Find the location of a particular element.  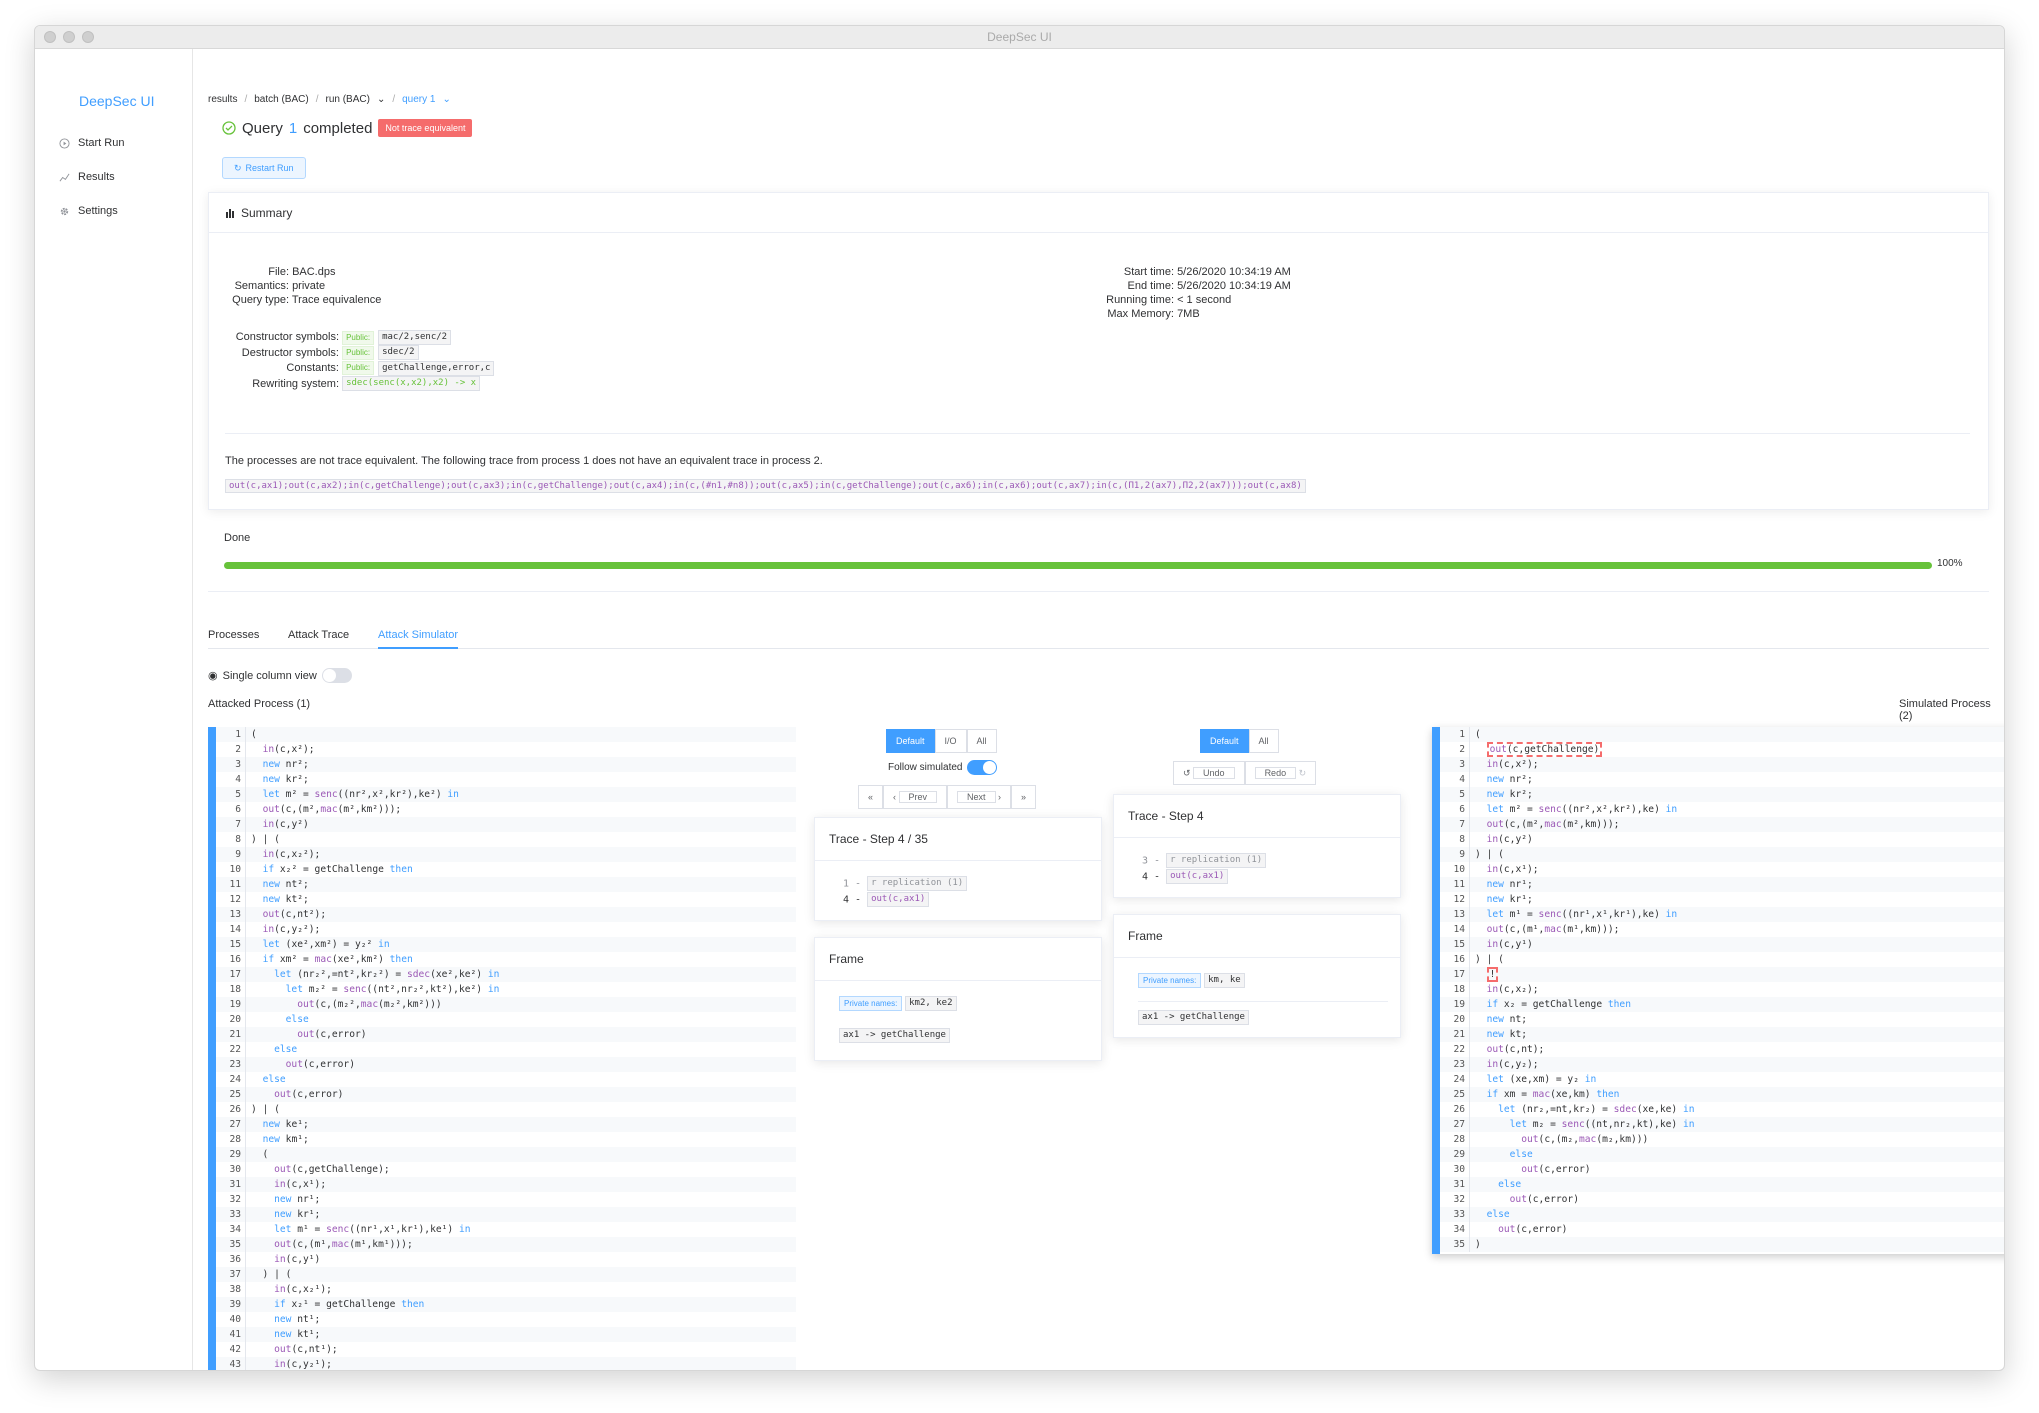

code-line: 29 ( is located at coordinates (506, 1154).